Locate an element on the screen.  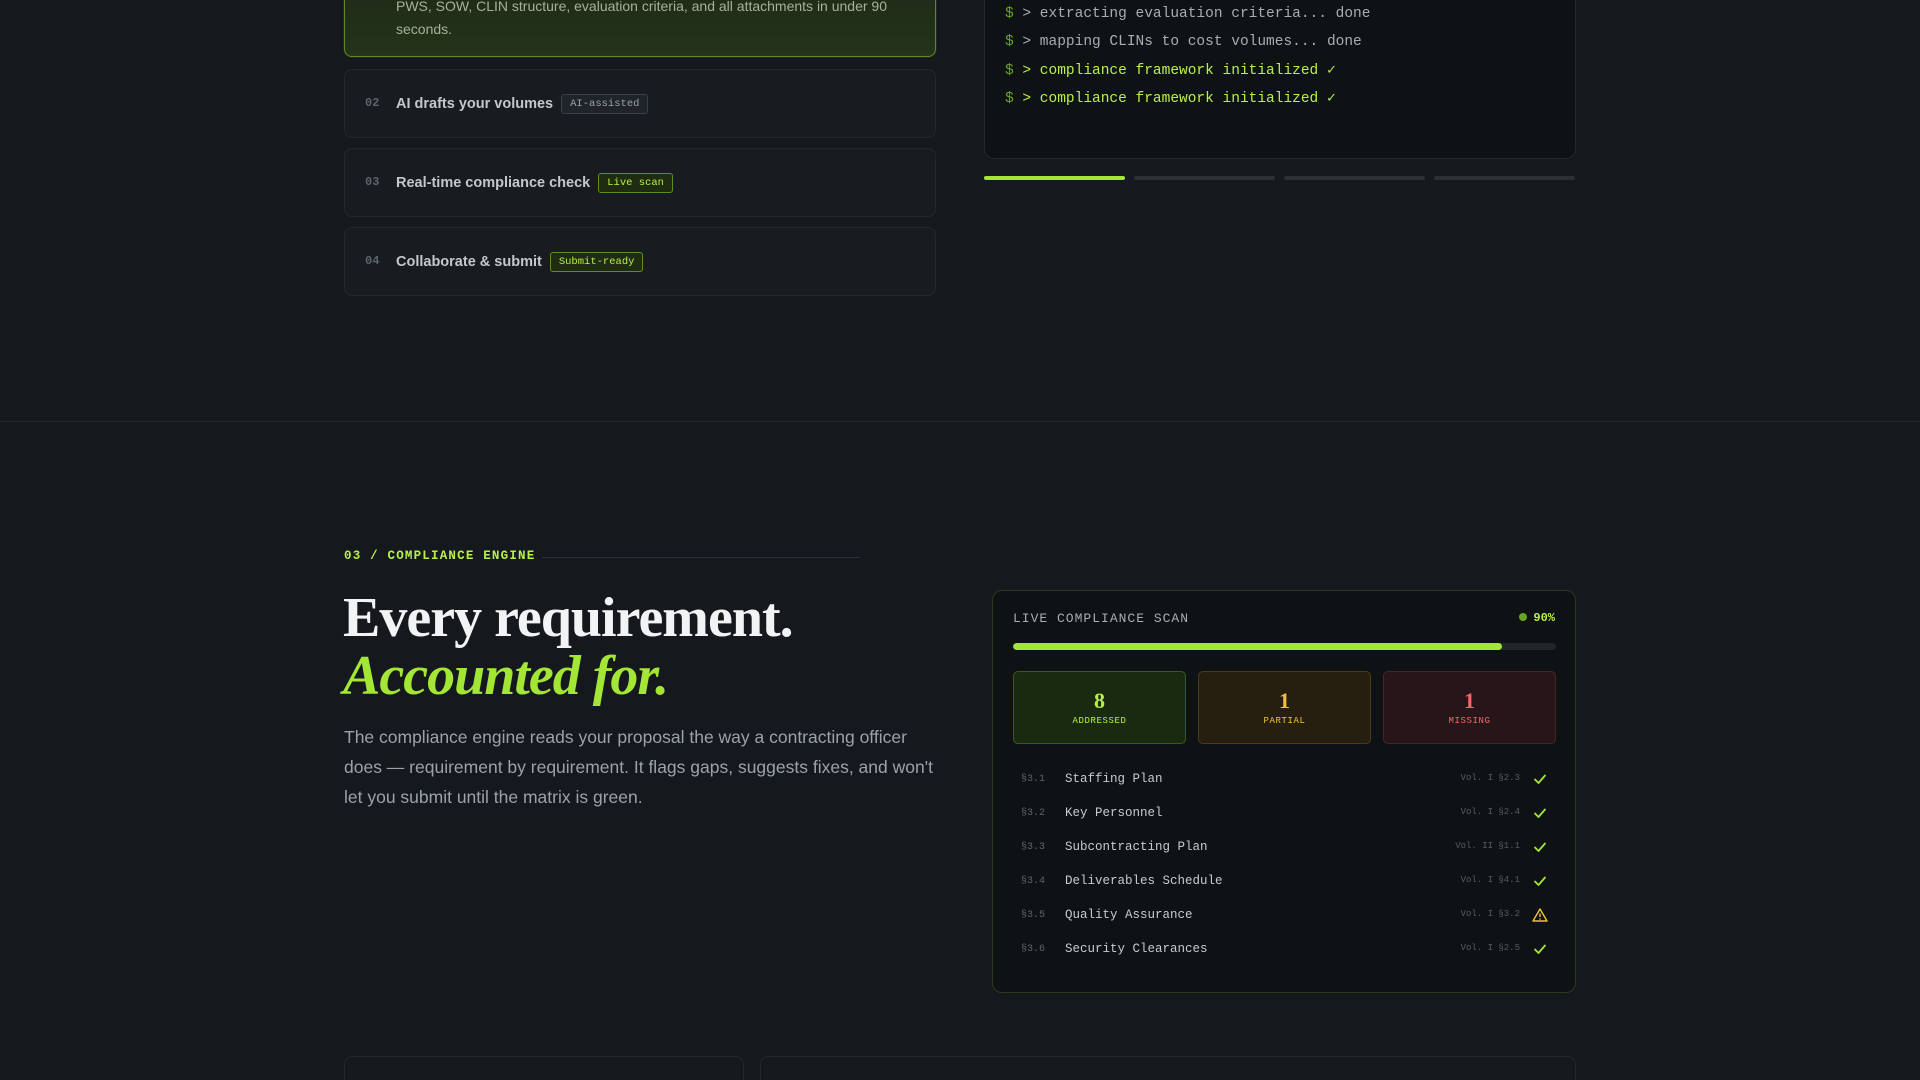
requirement-id: §3.2 is located at coordinates (1033, 813).